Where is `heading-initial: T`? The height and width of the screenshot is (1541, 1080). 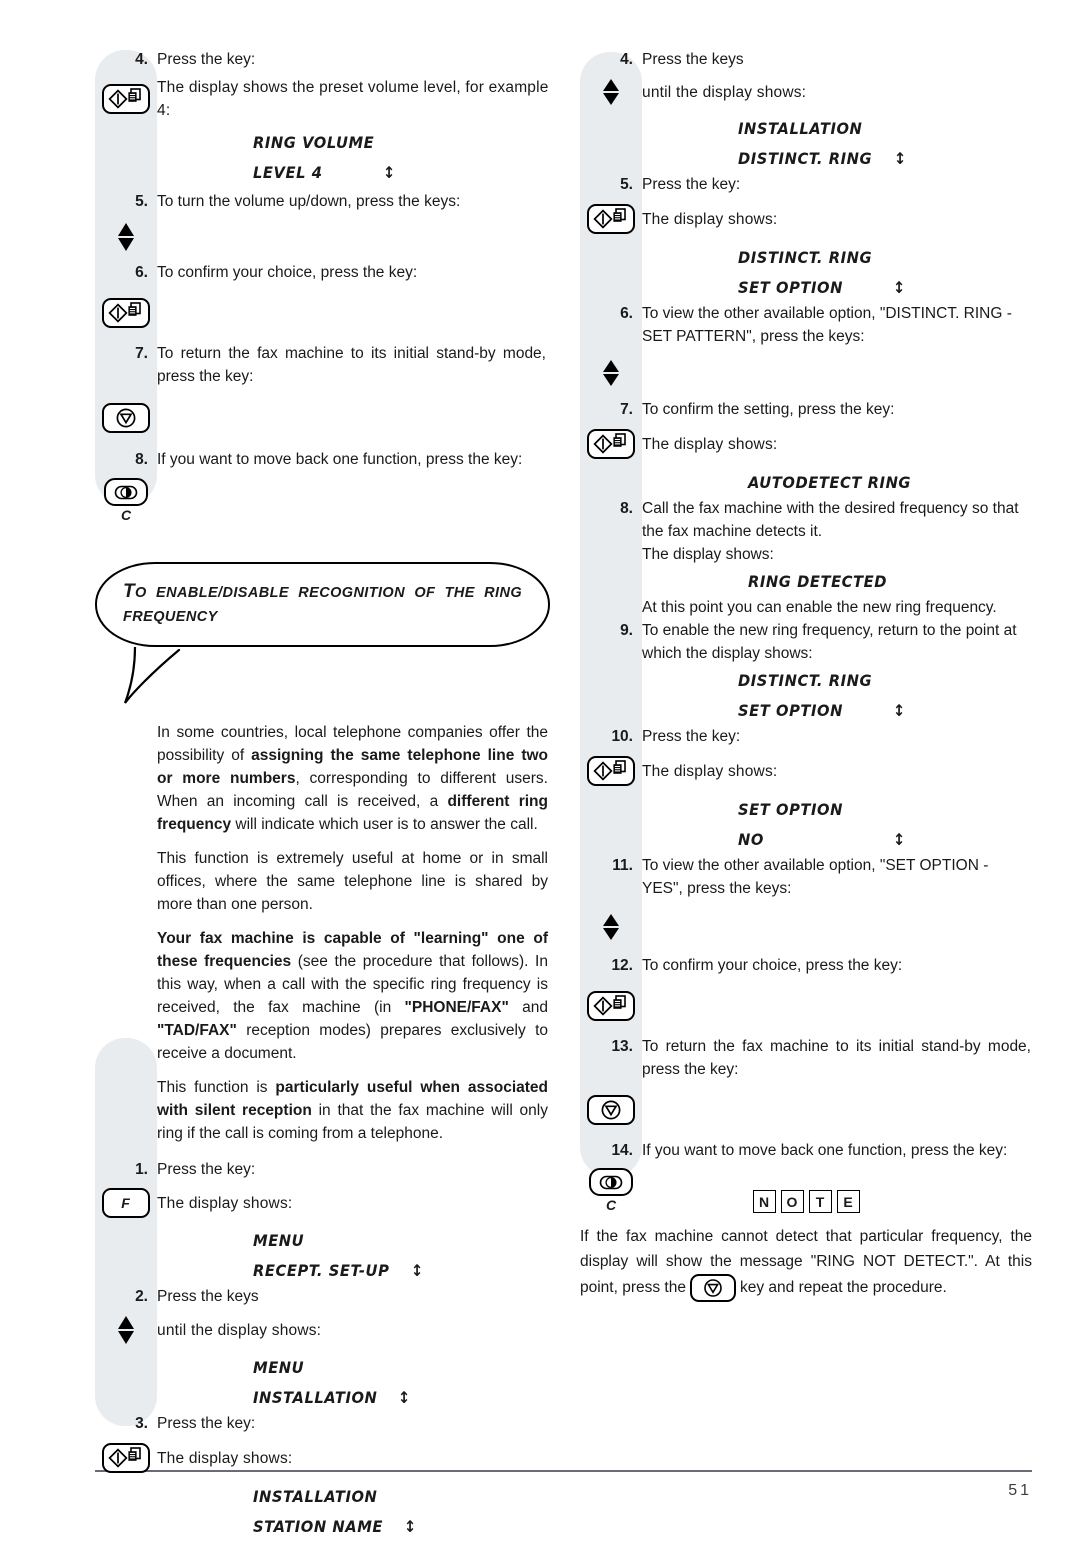
heading-initial: T is located at coordinates (129, 591).